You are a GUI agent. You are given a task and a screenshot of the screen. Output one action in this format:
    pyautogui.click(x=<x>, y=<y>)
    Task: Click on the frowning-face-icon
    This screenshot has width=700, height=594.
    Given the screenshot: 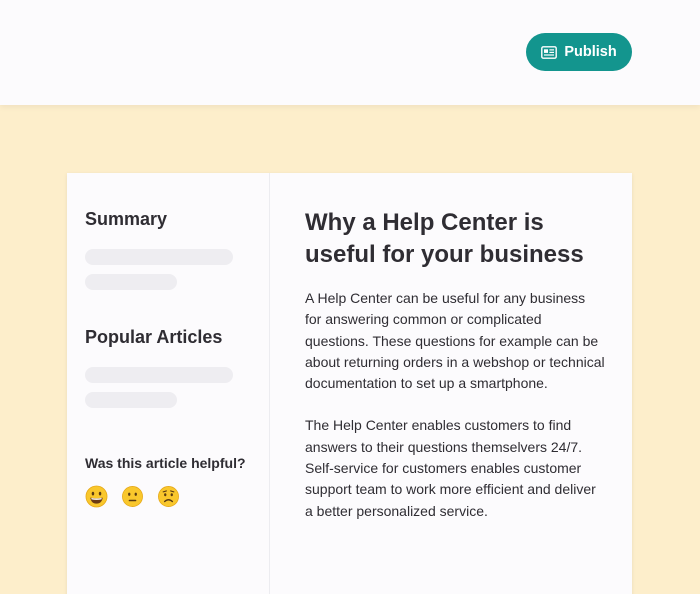 What is the action you would take?
    pyautogui.click(x=168, y=496)
    